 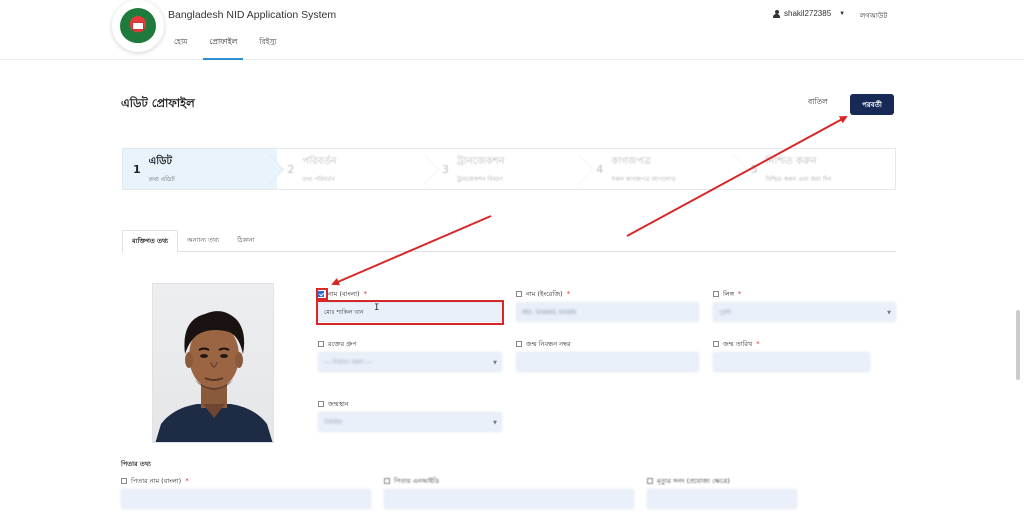 I want to click on step-title: কাগজপত্র, so click(x=631, y=161).